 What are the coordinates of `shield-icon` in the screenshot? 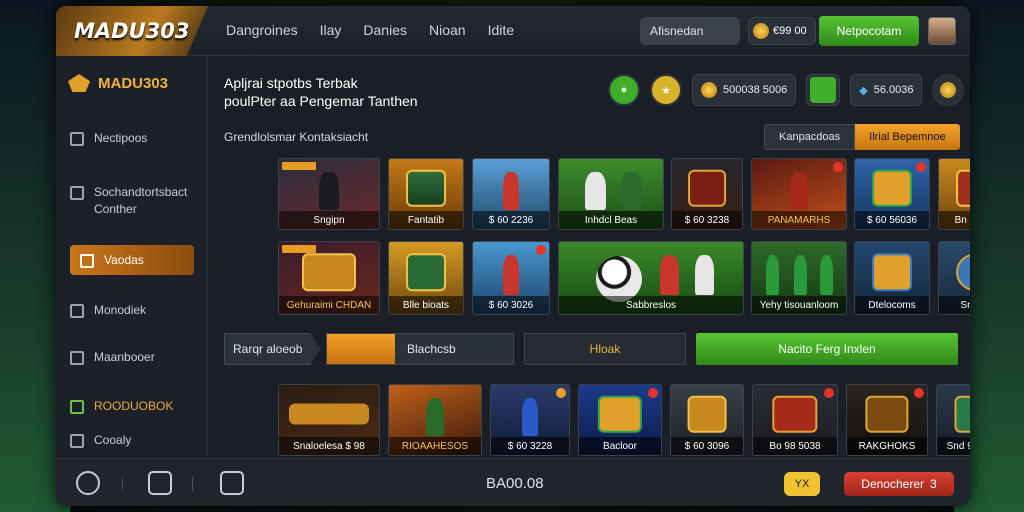 It's located at (232, 483).